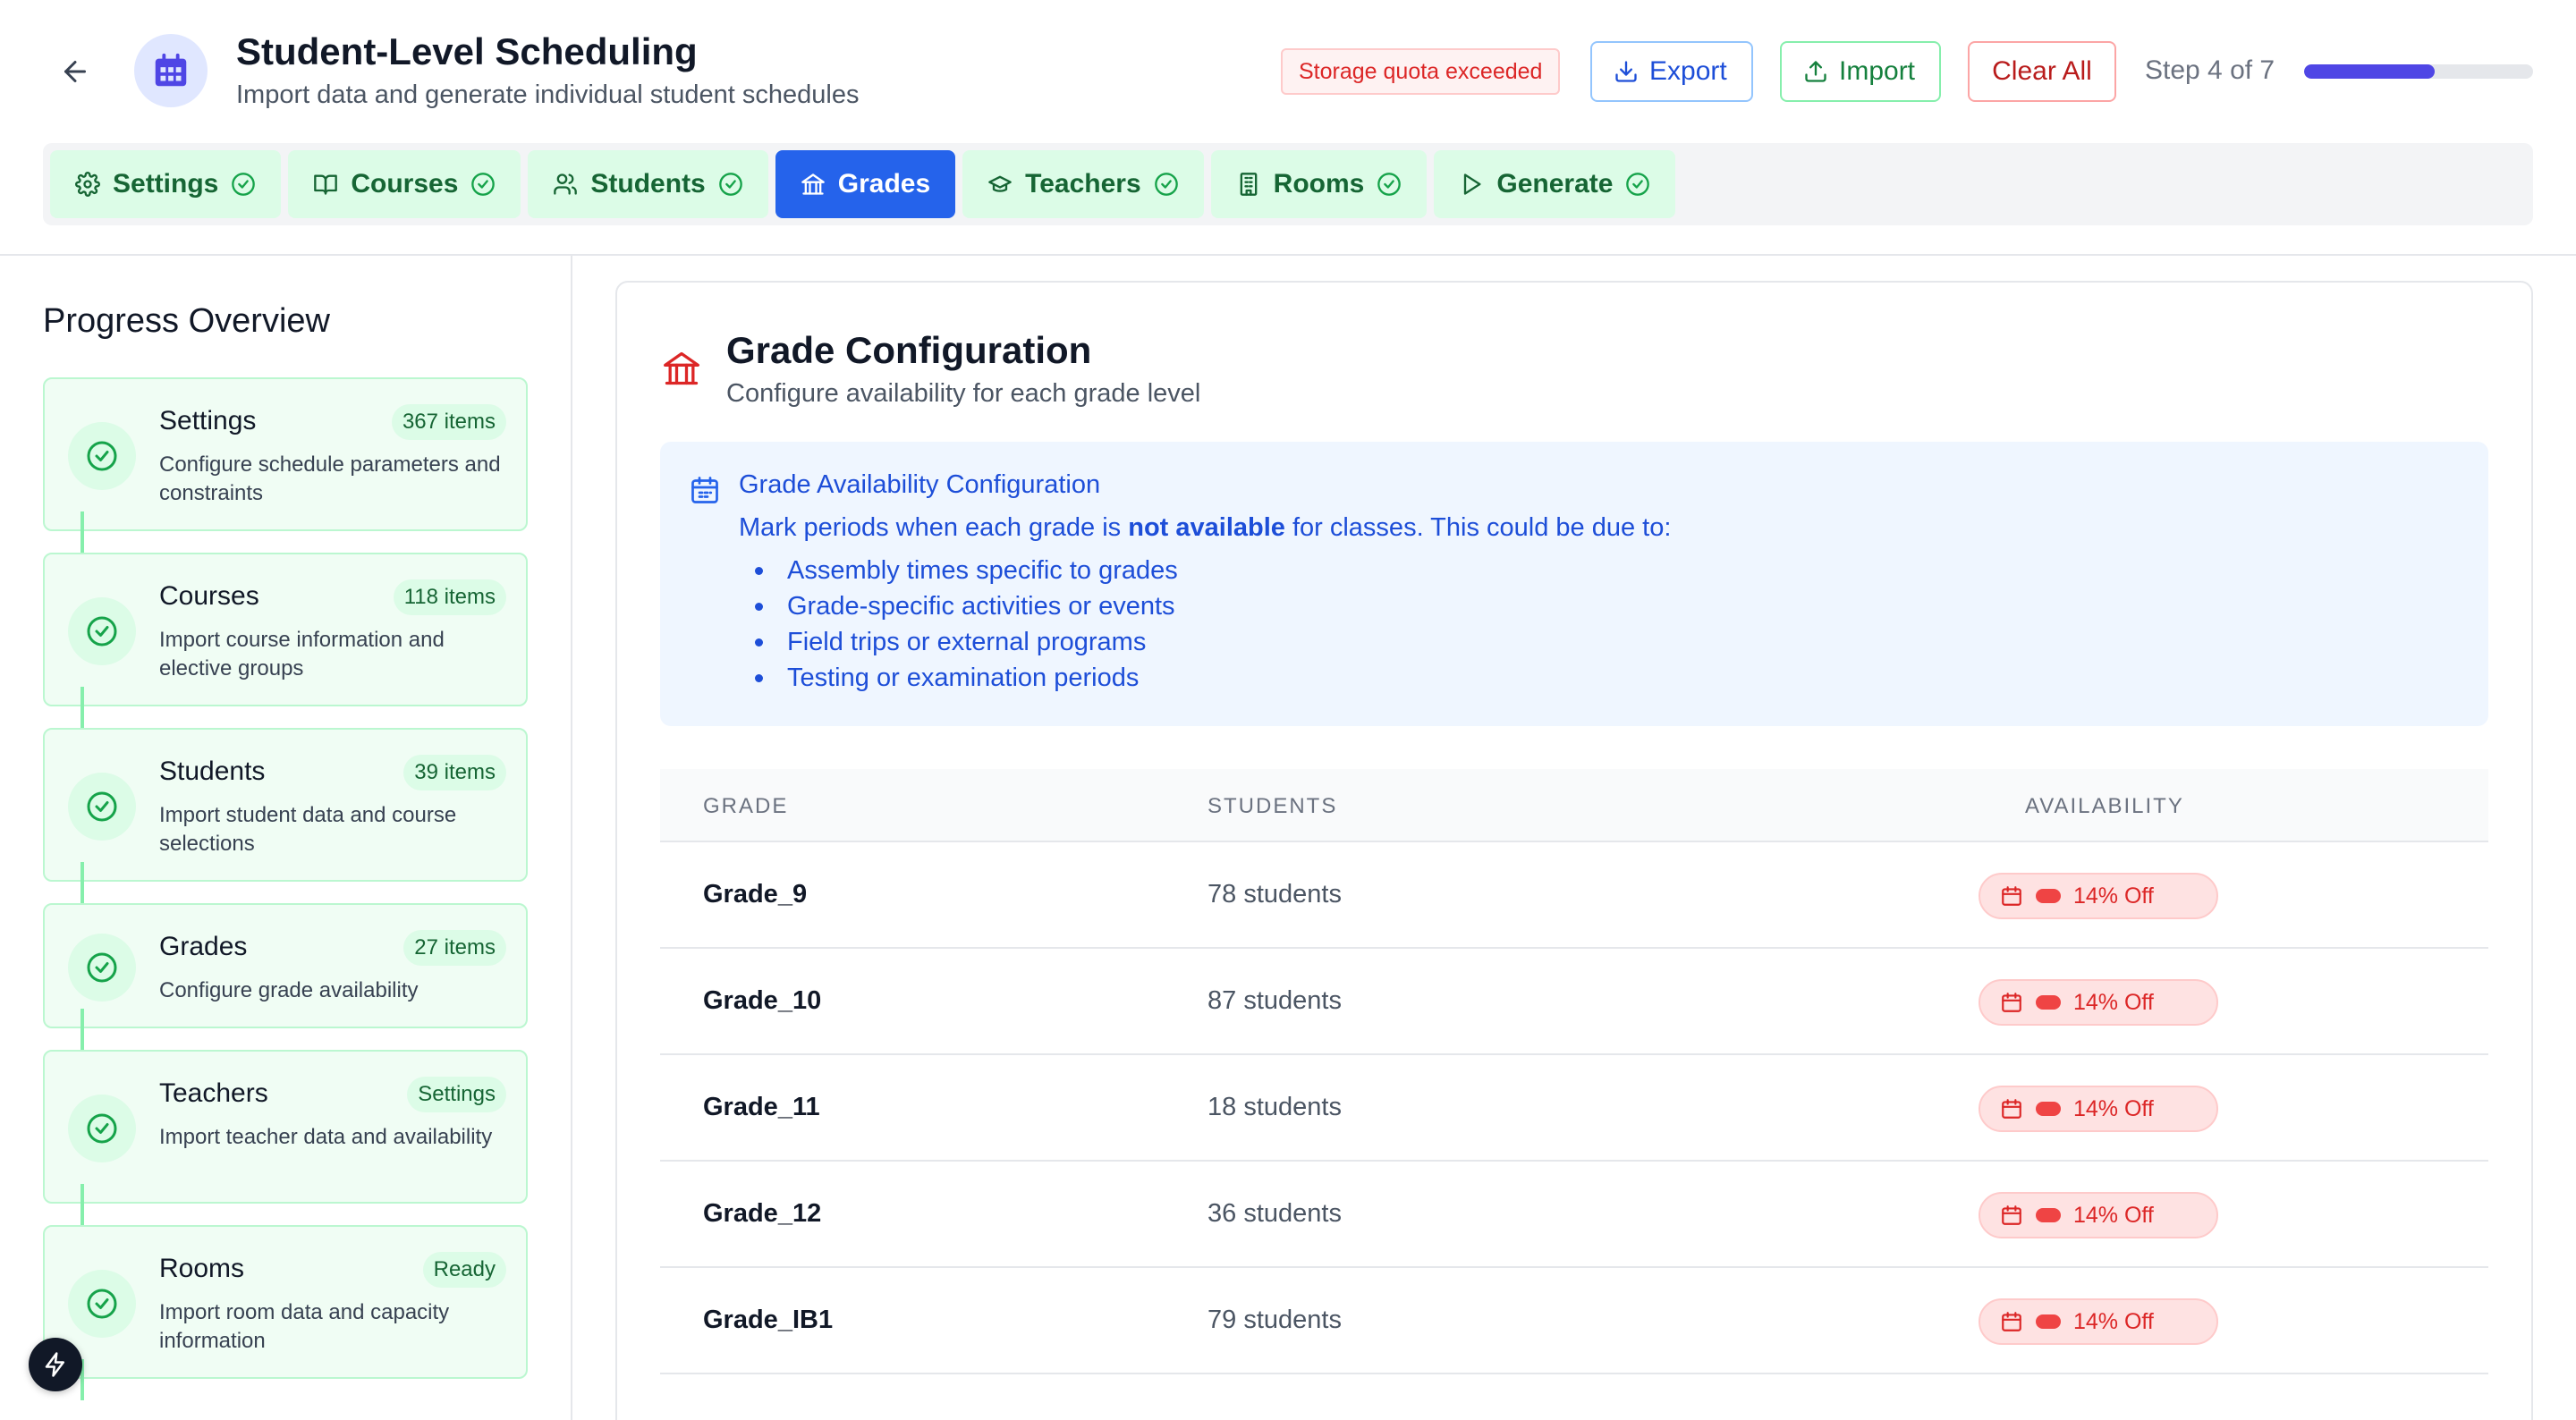 This screenshot has height=1420, width=2576. I want to click on tab-settings: Settings, so click(166, 184).